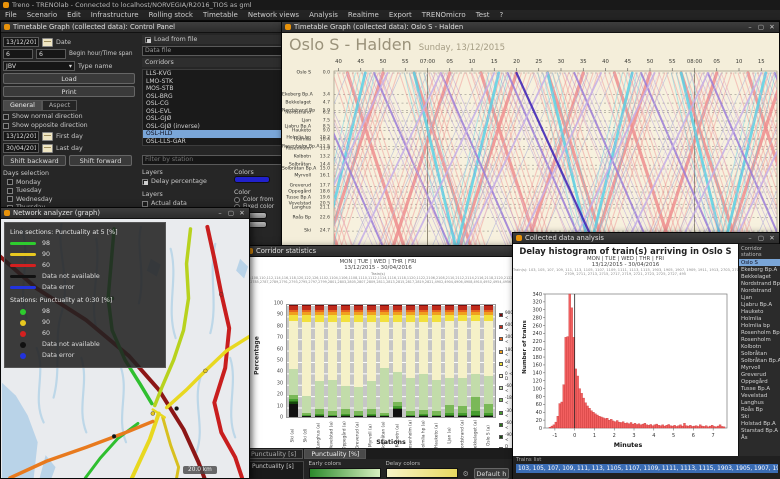 The height and width of the screenshot is (479, 780). What do you see at coordinates (759, 332) in the screenshot?
I see `station-item: Rosenholm Bp` at bounding box center [759, 332].